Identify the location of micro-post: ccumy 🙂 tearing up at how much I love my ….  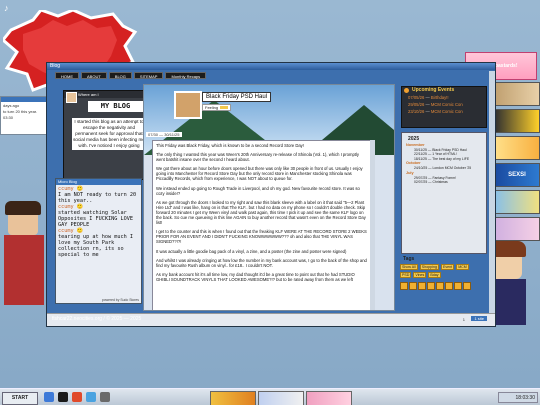
(95, 243).